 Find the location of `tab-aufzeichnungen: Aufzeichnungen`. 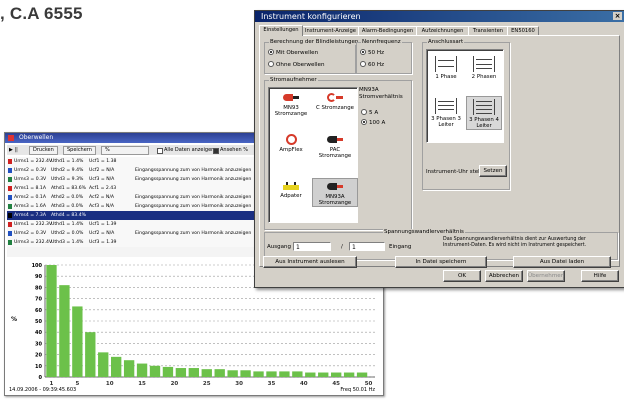

tab-aufzeichnungen: Aufzeichnungen is located at coordinates (442, 30).